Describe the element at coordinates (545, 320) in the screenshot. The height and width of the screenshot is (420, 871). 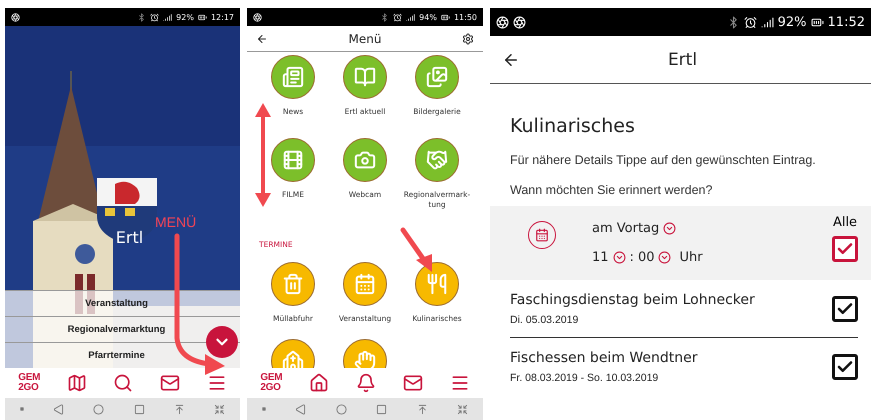
I see `event-date: Di. 05.03.2019` at that location.